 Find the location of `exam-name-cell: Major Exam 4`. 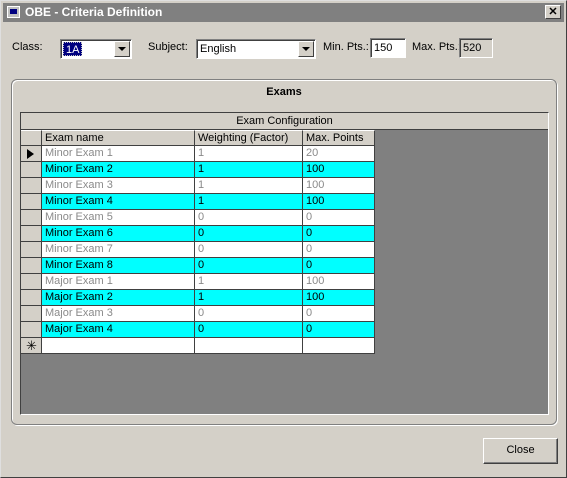

exam-name-cell: Major Exam 4 is located at coordinates (118, 330).